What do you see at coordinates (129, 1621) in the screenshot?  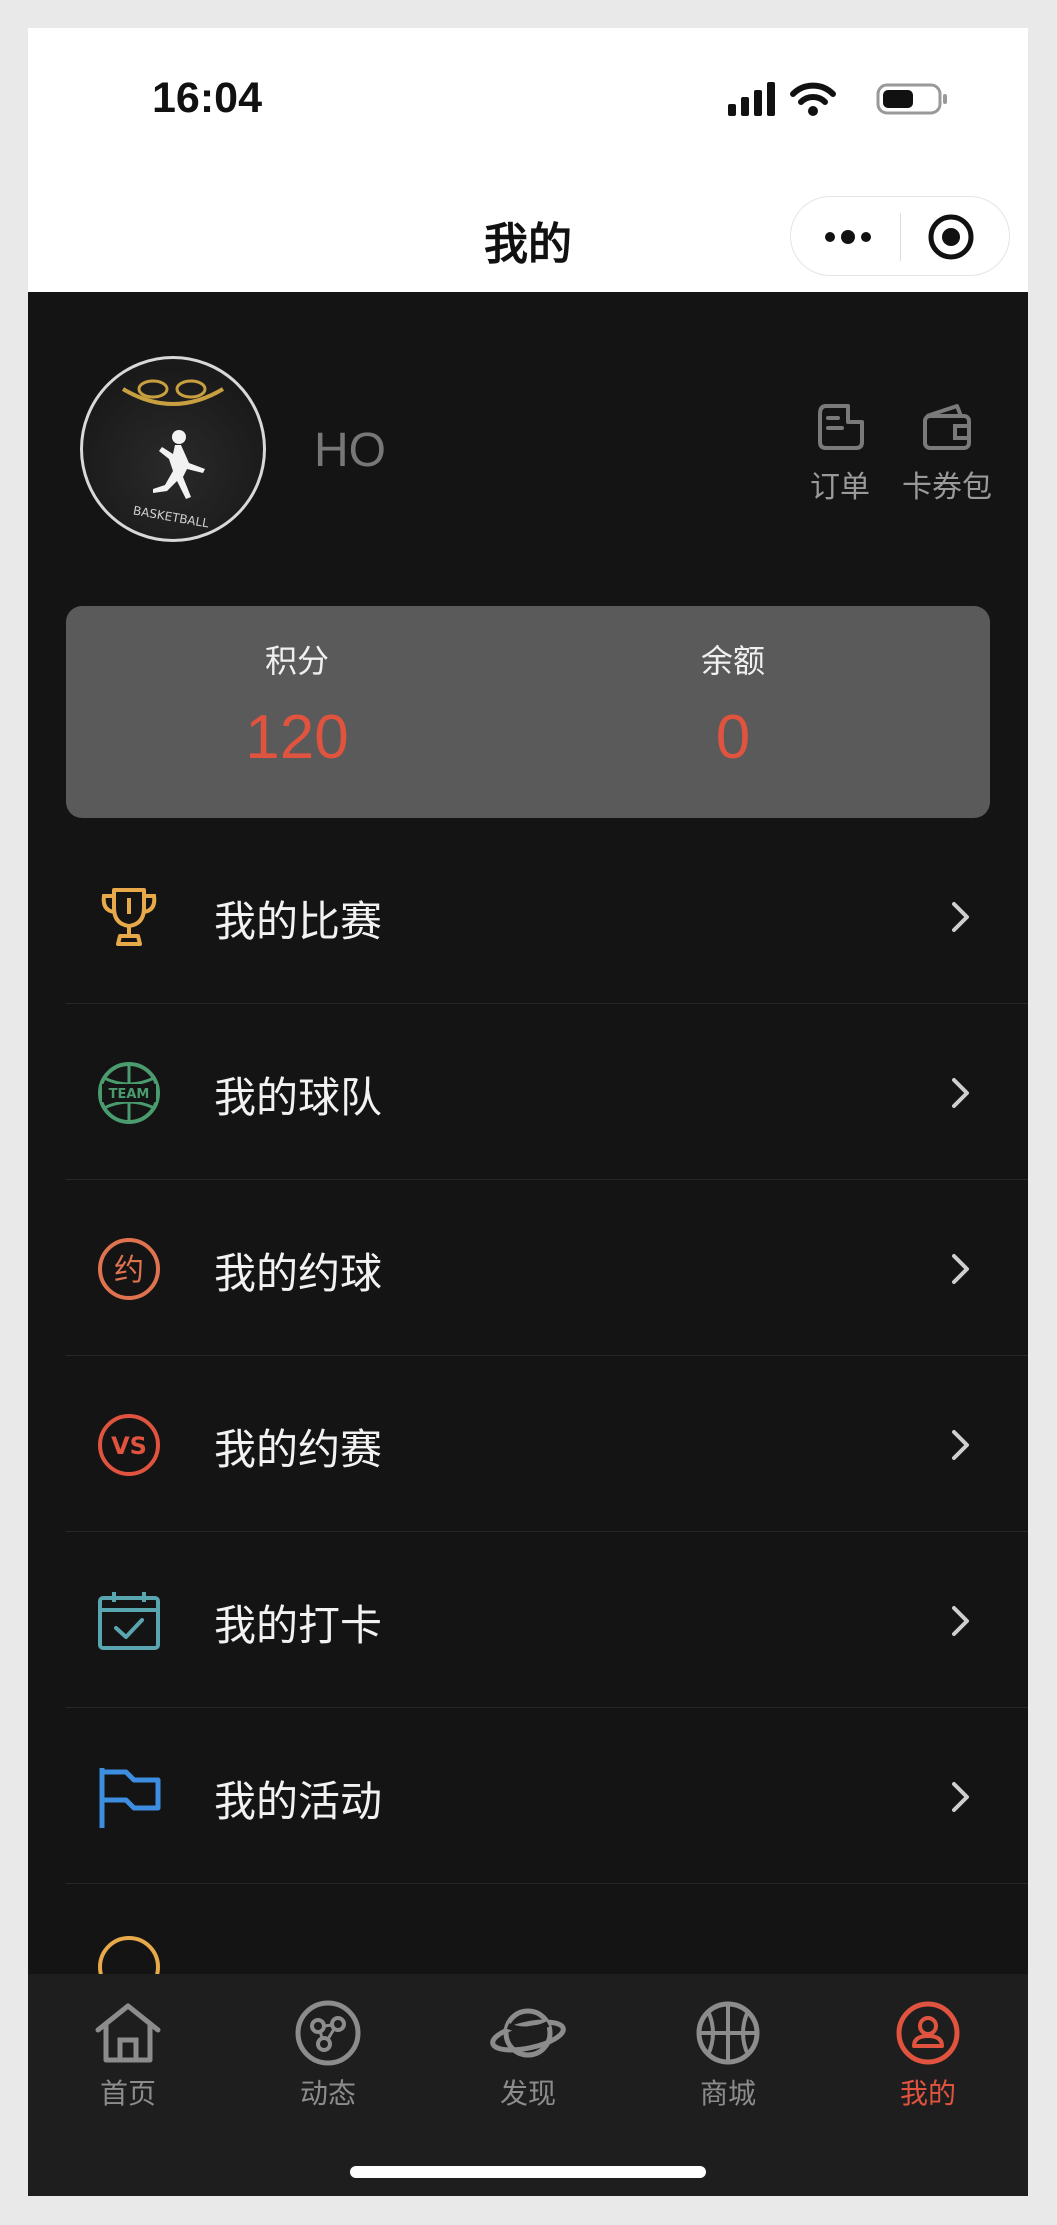 I see `calendar-check-icon` at bounding box center [129, 1621].